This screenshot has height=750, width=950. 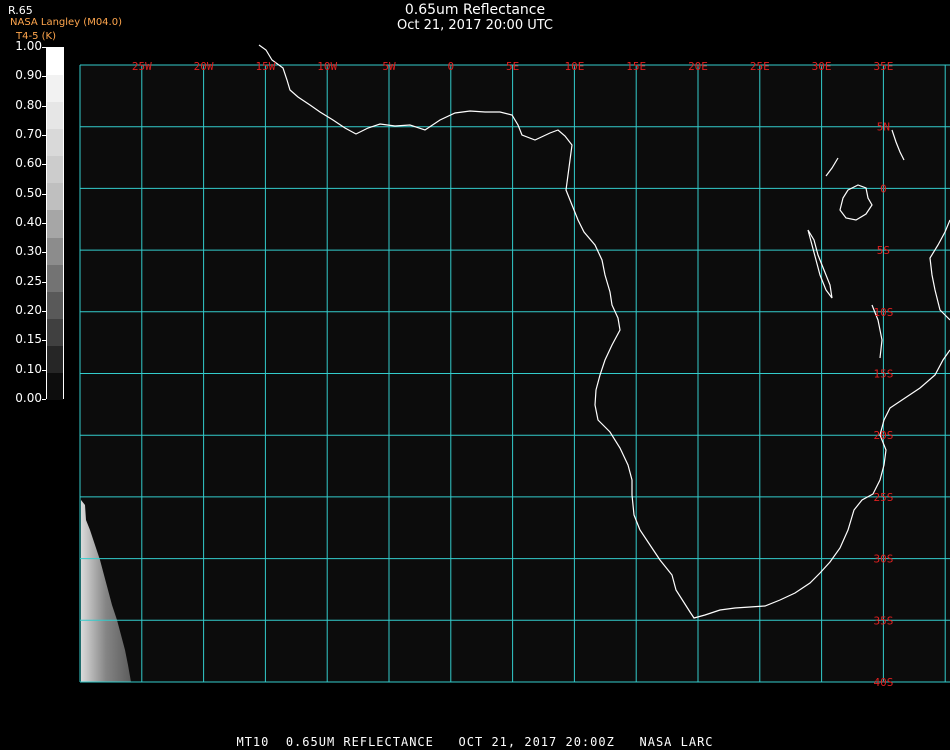 What do you see at coordinates (327, 66) in the screenshot?
I see `longitude-label: 10W` at bounding box center [327, 66].